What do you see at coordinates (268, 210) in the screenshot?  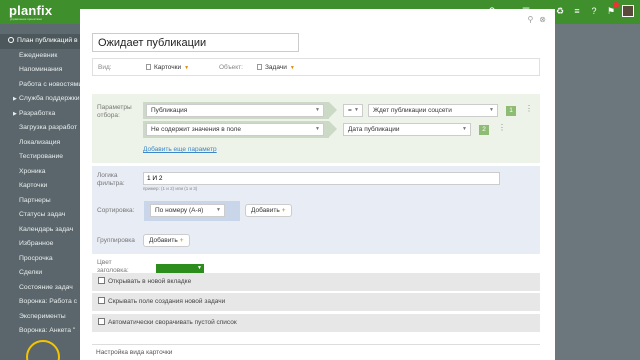 I see `add-sort-button: Добавить +` at bounding box center [268, 210].